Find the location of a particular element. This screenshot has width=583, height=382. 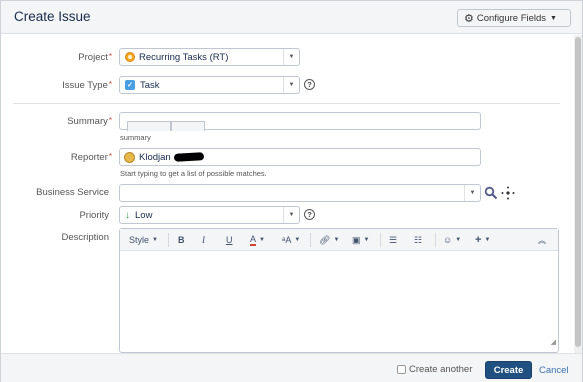

text-size-icon: ᵃA is located at coordinates (287, 240).